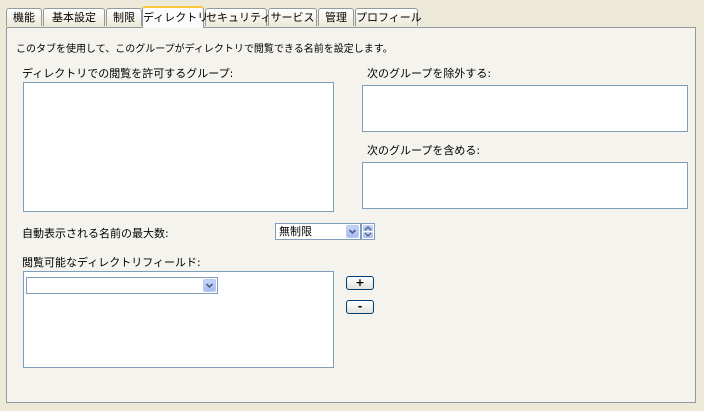  I want to click on max-names-select: 無制限, so click(318, 231).